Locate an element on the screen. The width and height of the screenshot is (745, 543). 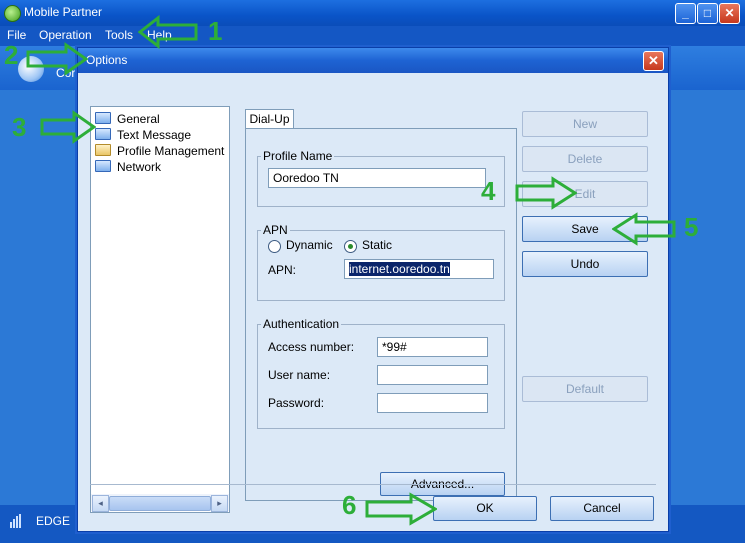
app-logo-icon is located at coordinates (12, 13).